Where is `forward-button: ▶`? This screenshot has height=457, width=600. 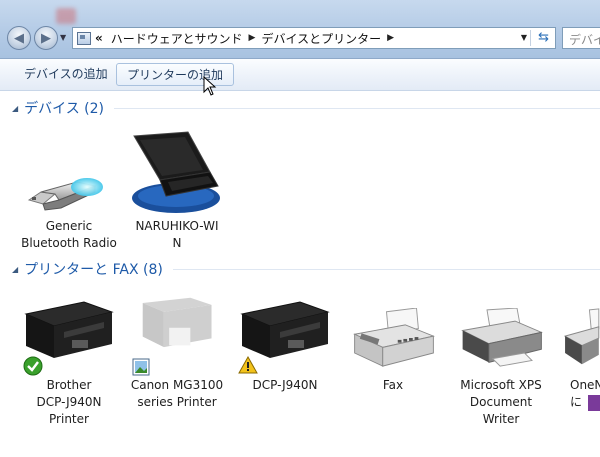
forward-button: ▶ is located at coordinates (46, 38).